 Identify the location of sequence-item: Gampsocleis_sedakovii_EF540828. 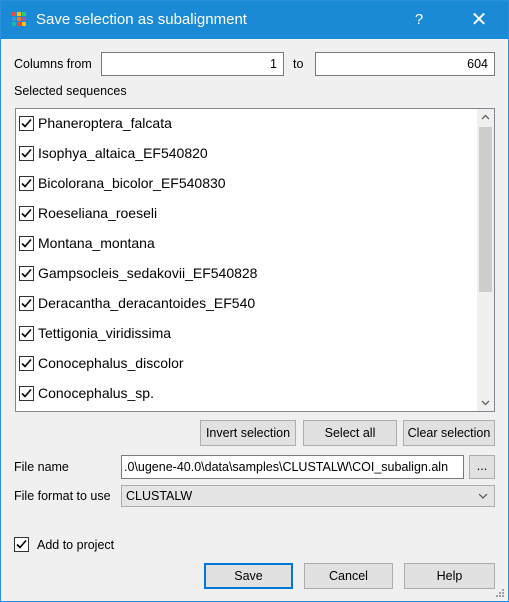
(246, 274).